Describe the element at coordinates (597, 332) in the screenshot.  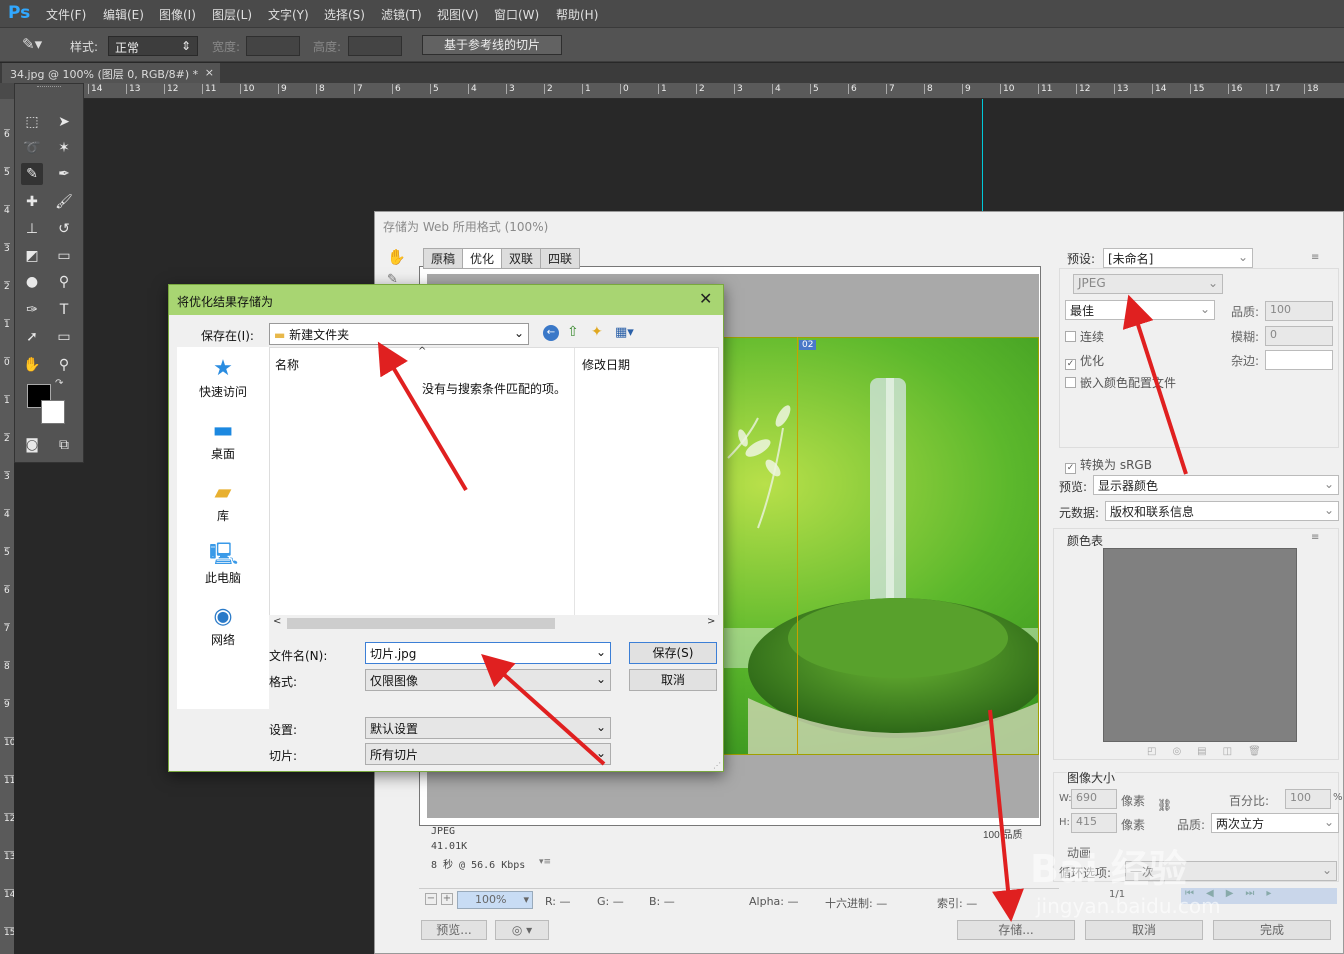
I see `new-folder-icon: ✦` at that location.